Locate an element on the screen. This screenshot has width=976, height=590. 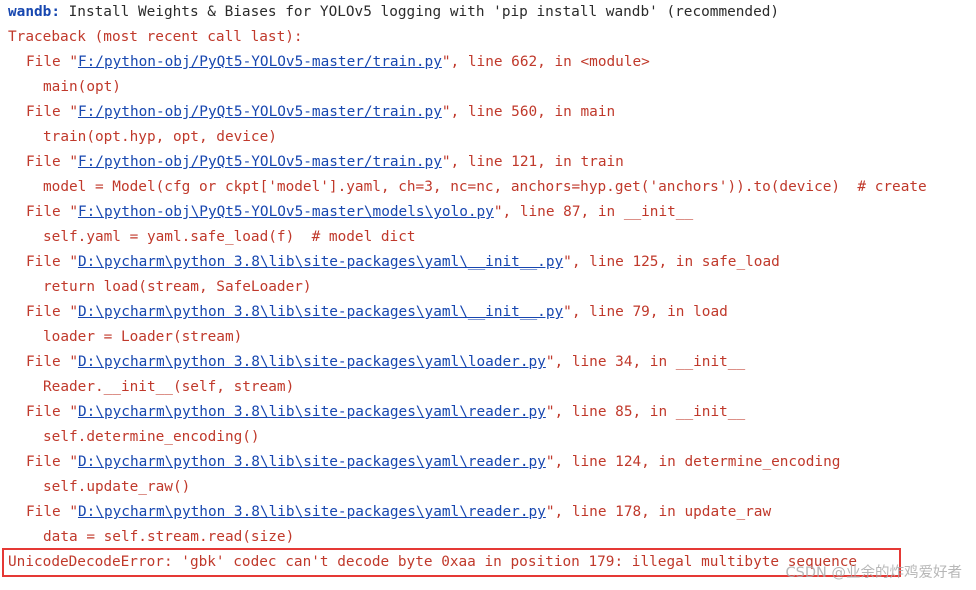
file-location: ", line 85, in __init__ is located at coordinates (645, 412).